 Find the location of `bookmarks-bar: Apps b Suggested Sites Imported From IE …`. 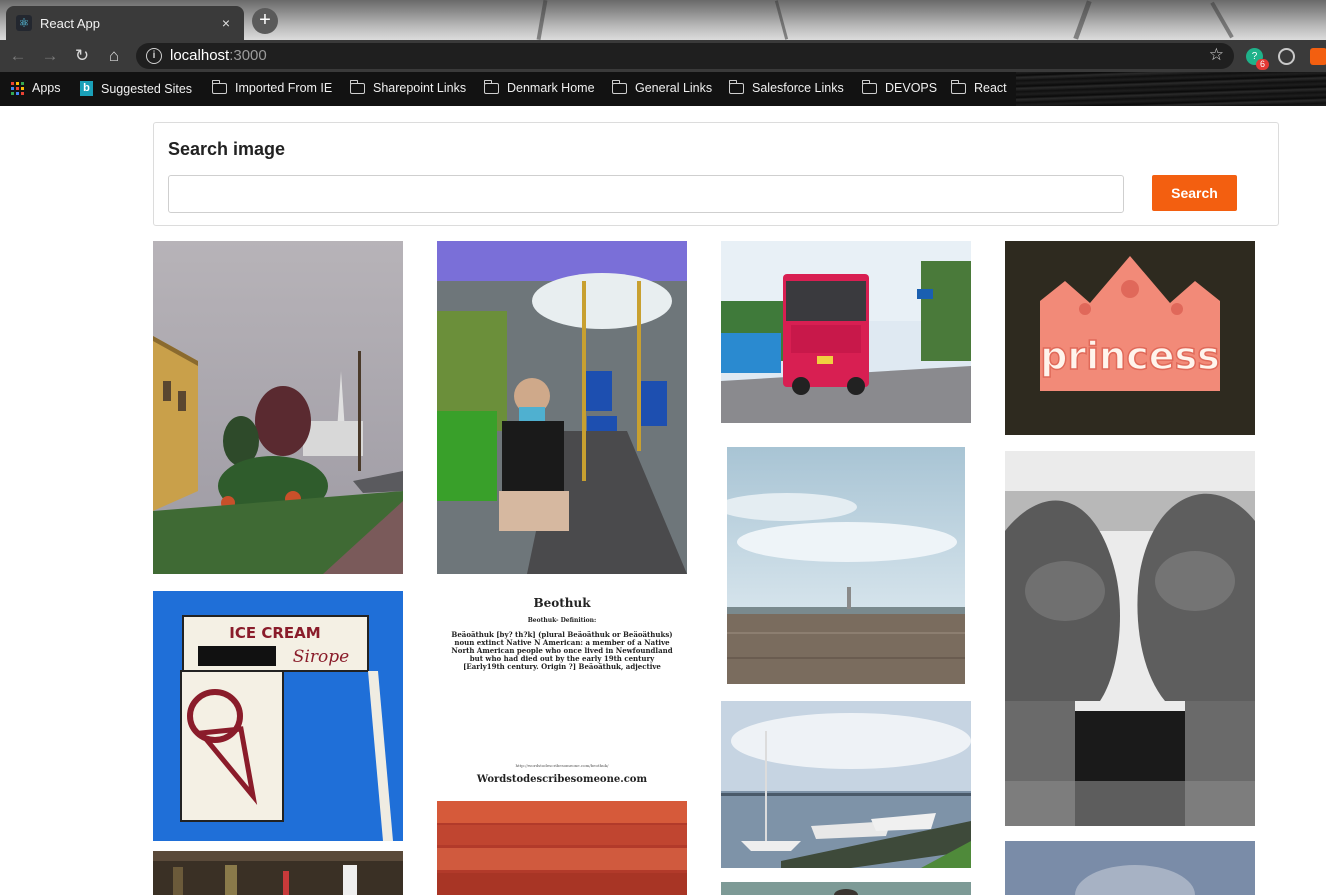

bookmarks-bar: Apps b Suggested Sites Imported From IE … is located at coordinates (663, 89).